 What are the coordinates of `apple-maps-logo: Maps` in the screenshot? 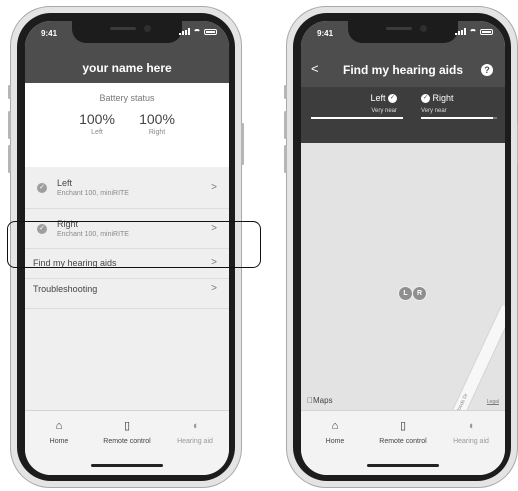 It's located at (320, 400).